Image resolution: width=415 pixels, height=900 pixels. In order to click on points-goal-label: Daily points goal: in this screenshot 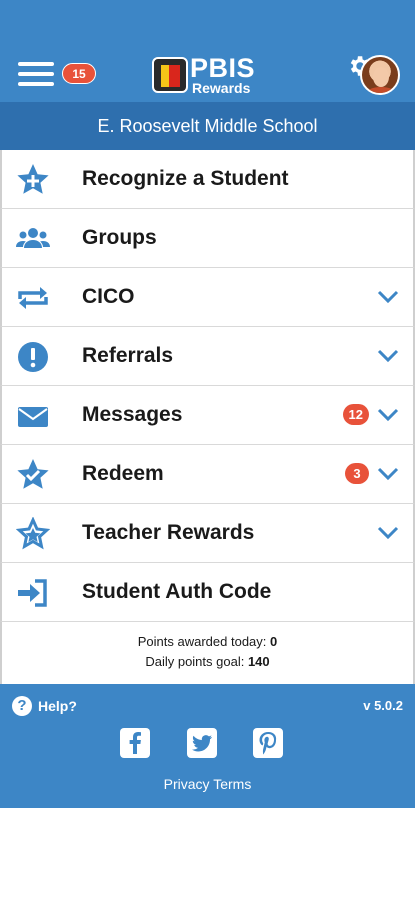, I will do `click(195, 661)`.